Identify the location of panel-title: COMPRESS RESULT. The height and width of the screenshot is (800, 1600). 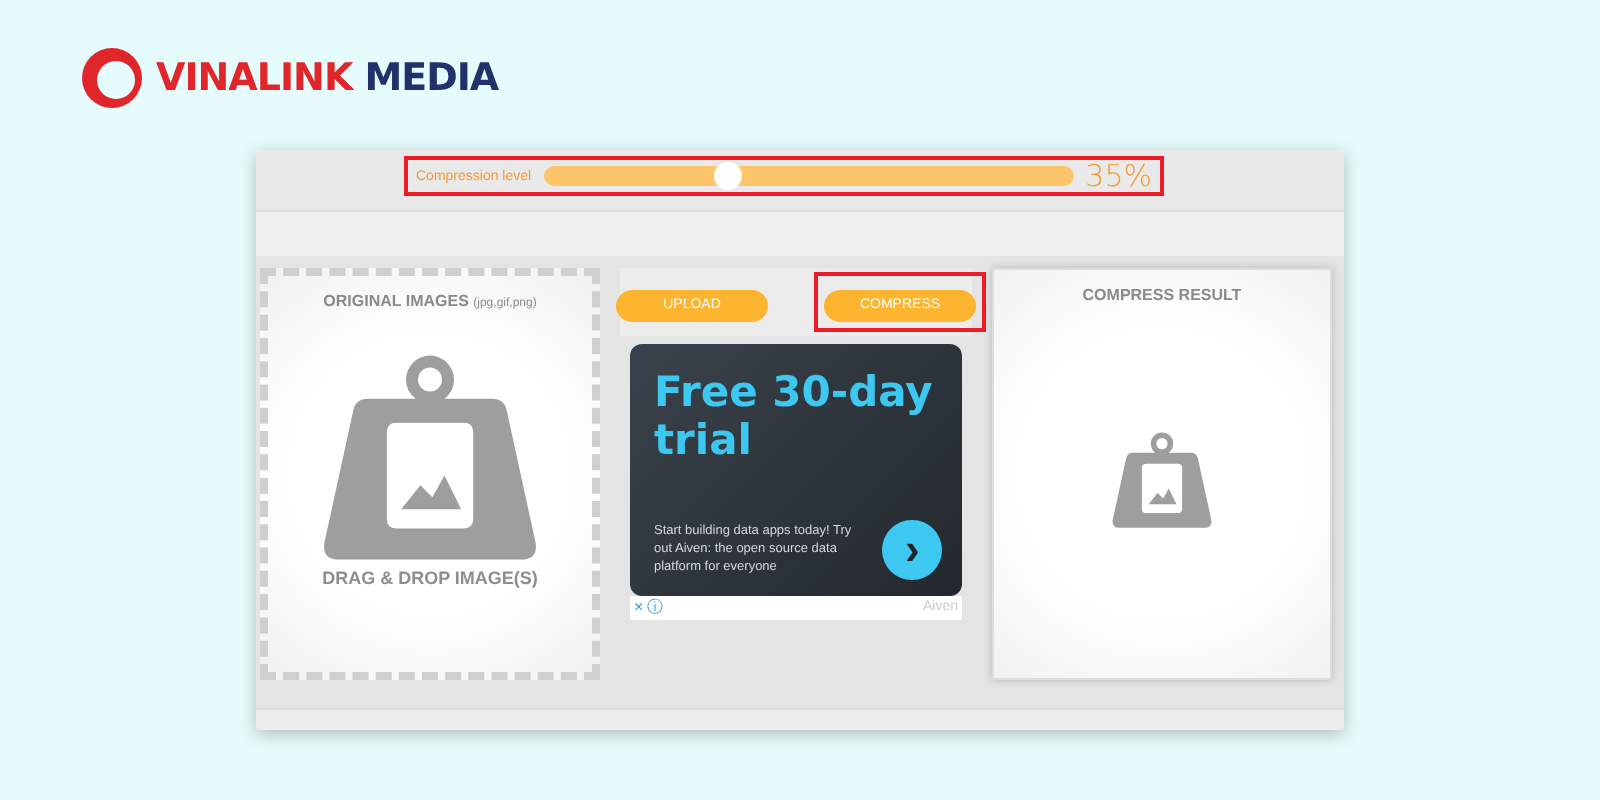
(1162, 295).